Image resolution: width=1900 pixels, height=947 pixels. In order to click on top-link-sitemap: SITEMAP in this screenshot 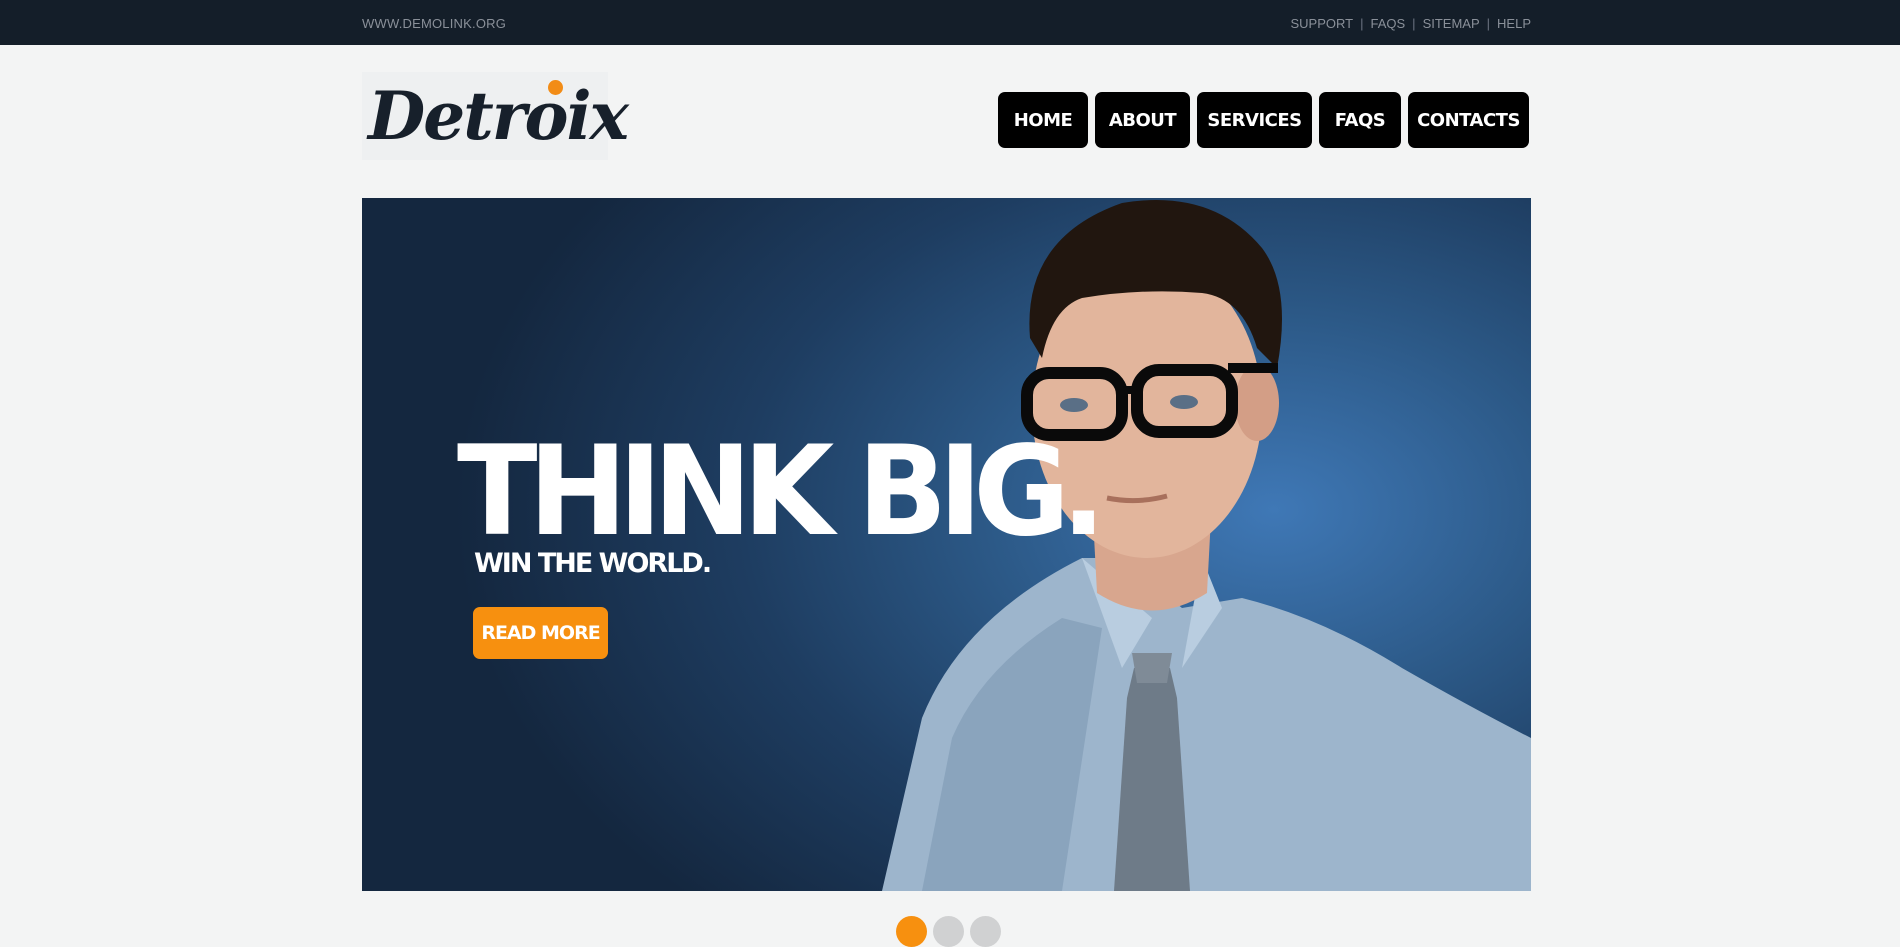, I will do `click(1451, 23)`.